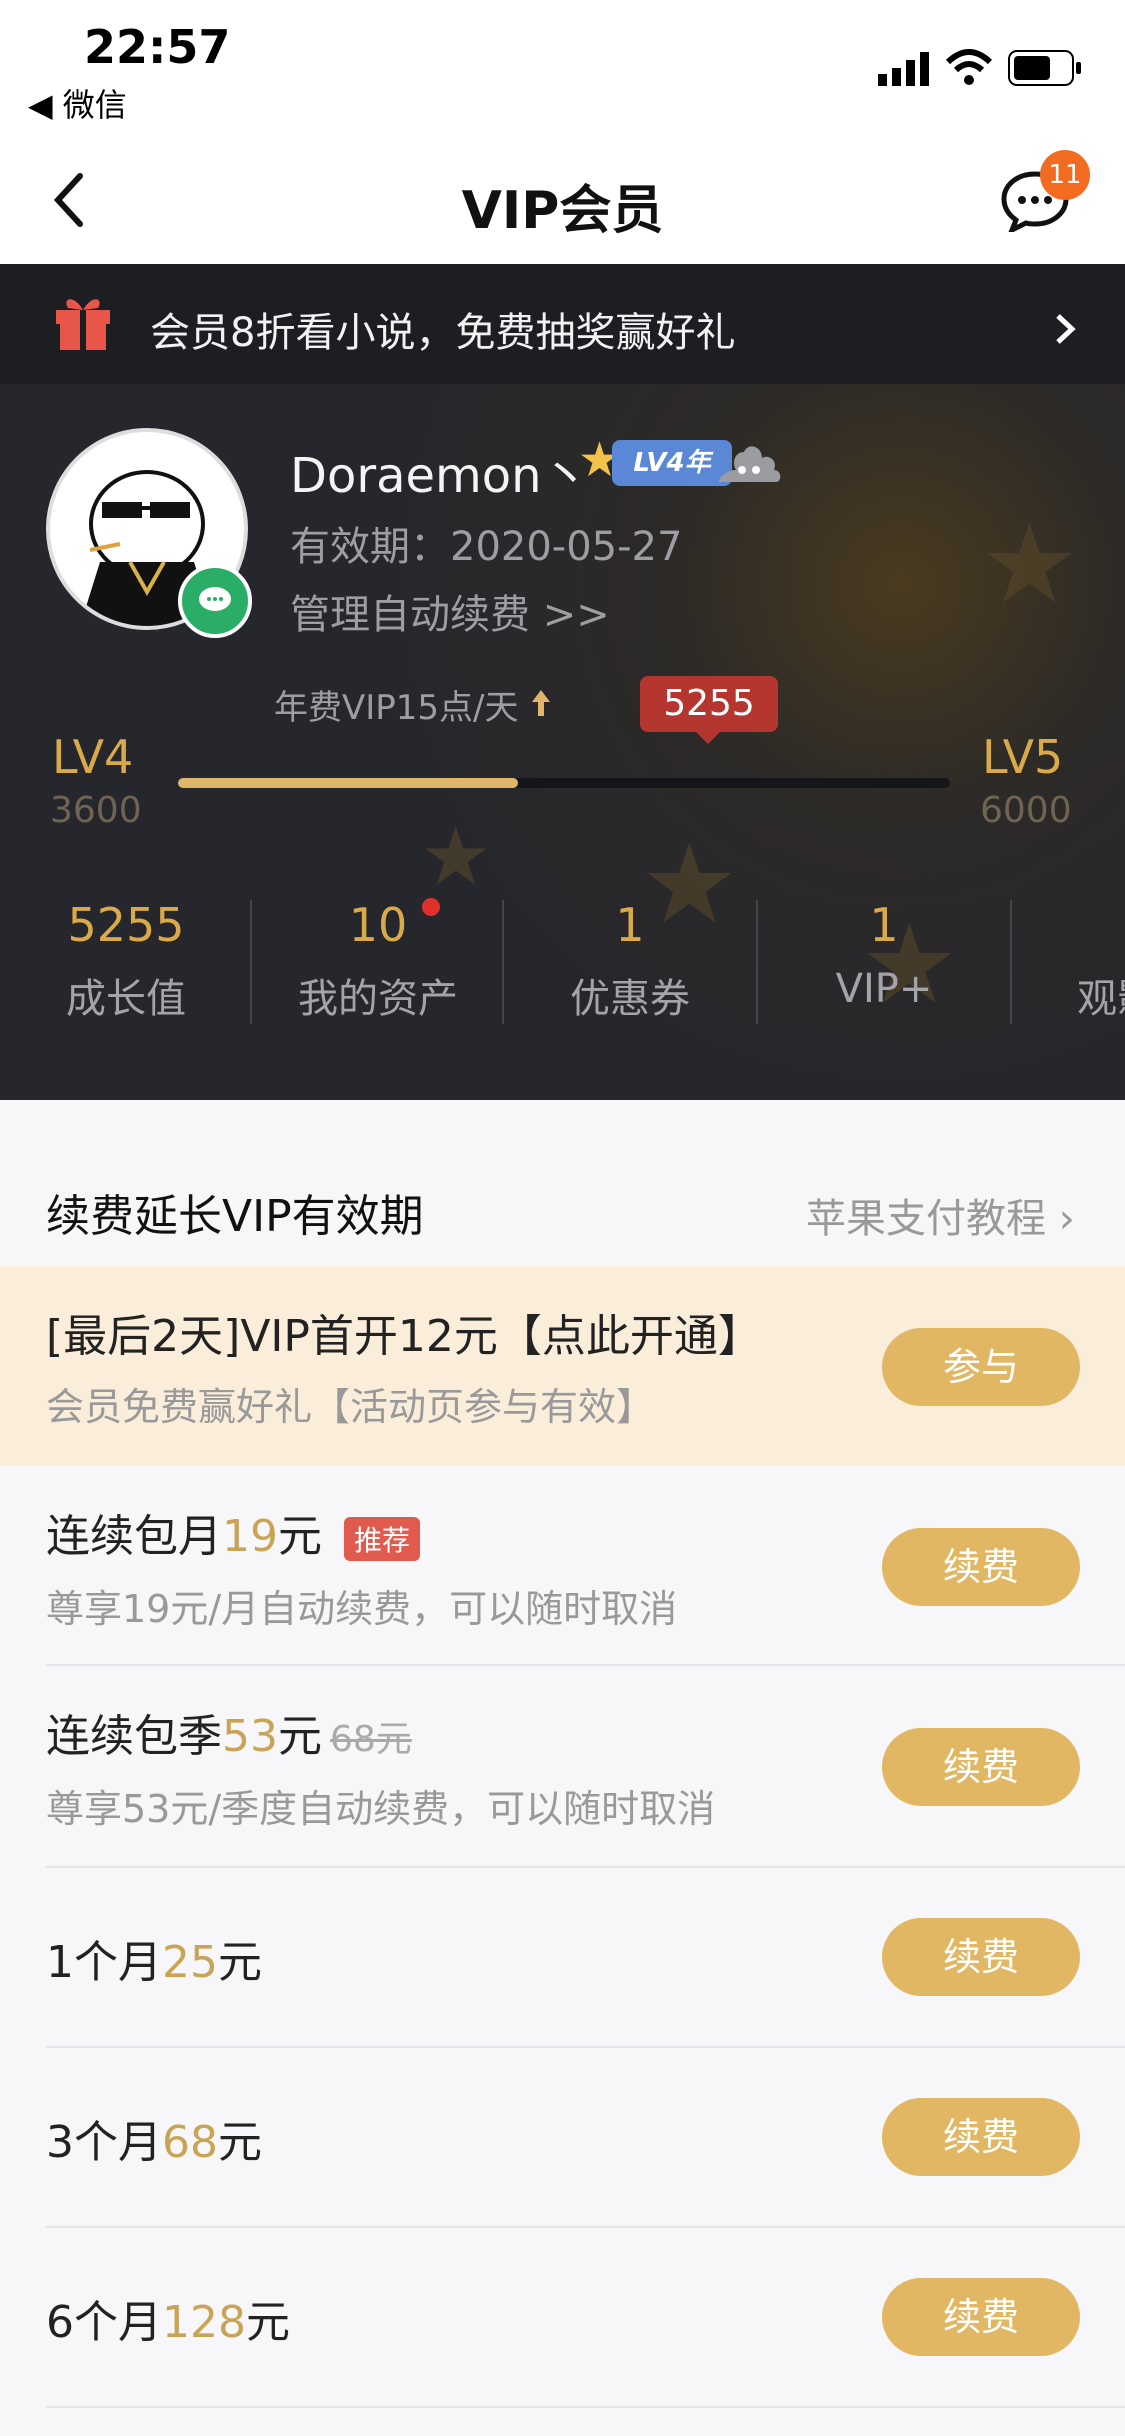 The height and width of the screenshot is (2436, 1125). Describe the element at coordinates (157, 47) in the screenshot. I see `status-time: 22:57` at that location.